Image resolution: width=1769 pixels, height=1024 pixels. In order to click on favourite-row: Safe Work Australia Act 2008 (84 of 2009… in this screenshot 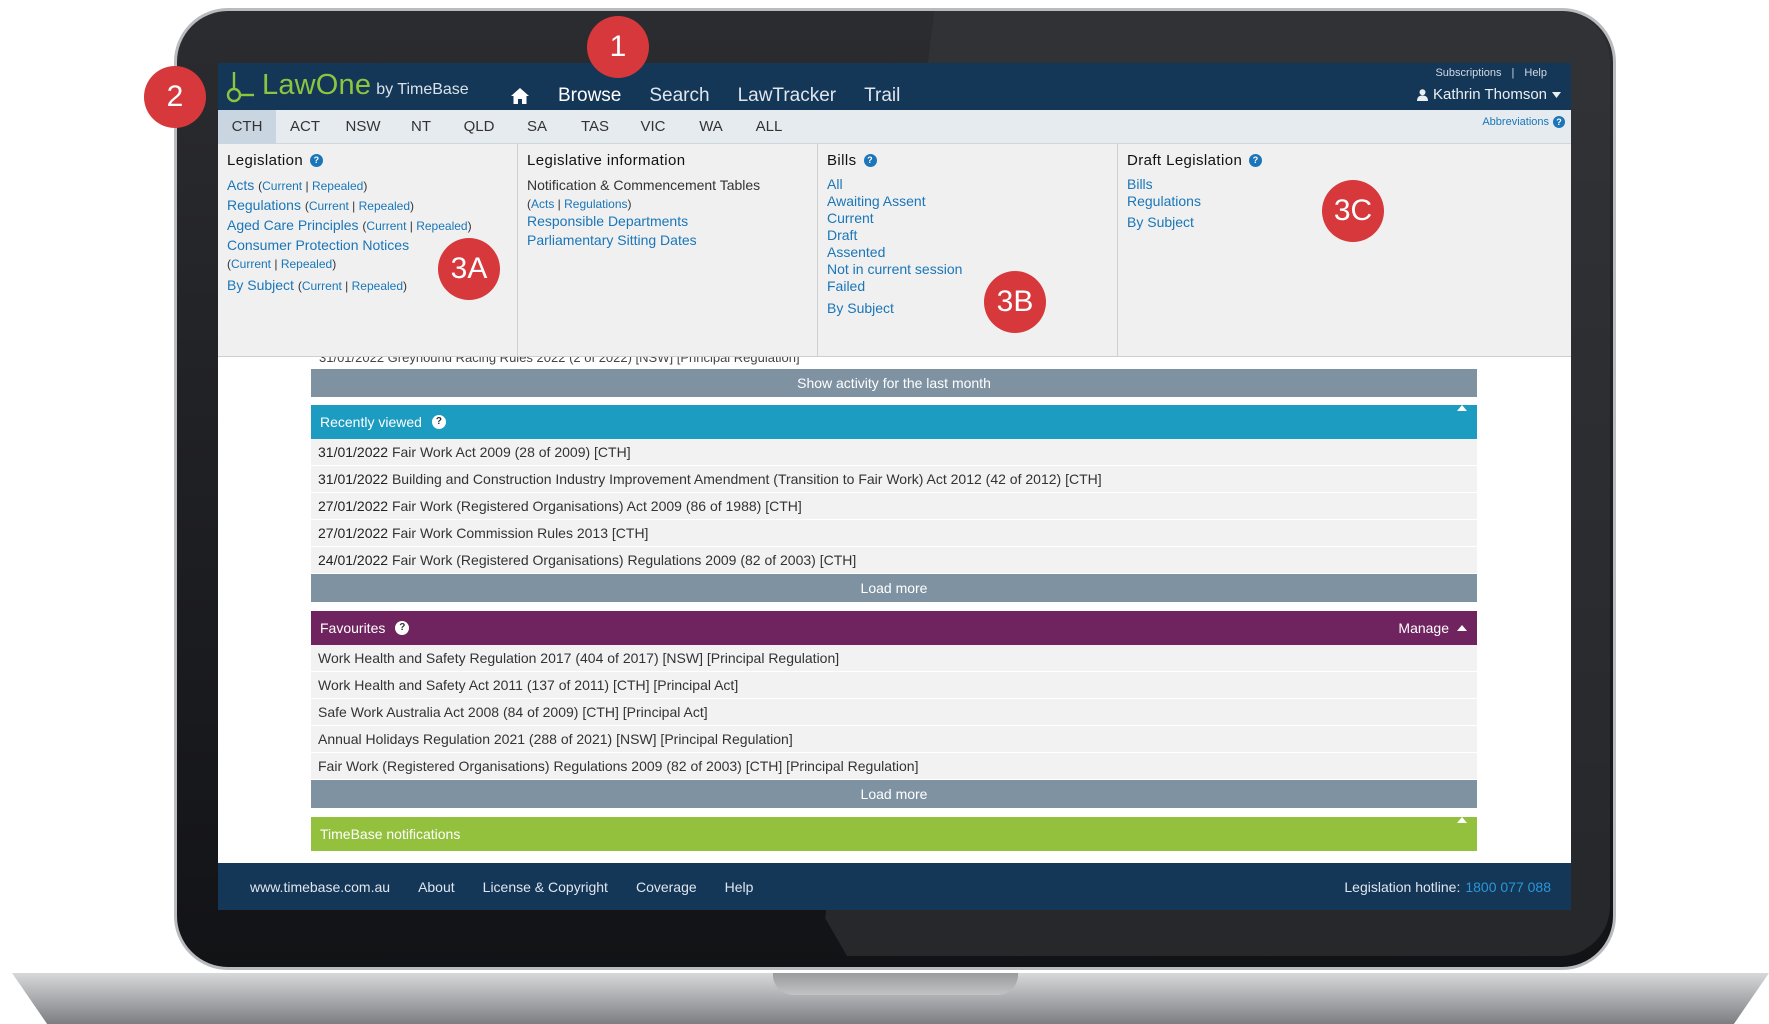, I will do `click(894, 712)`.